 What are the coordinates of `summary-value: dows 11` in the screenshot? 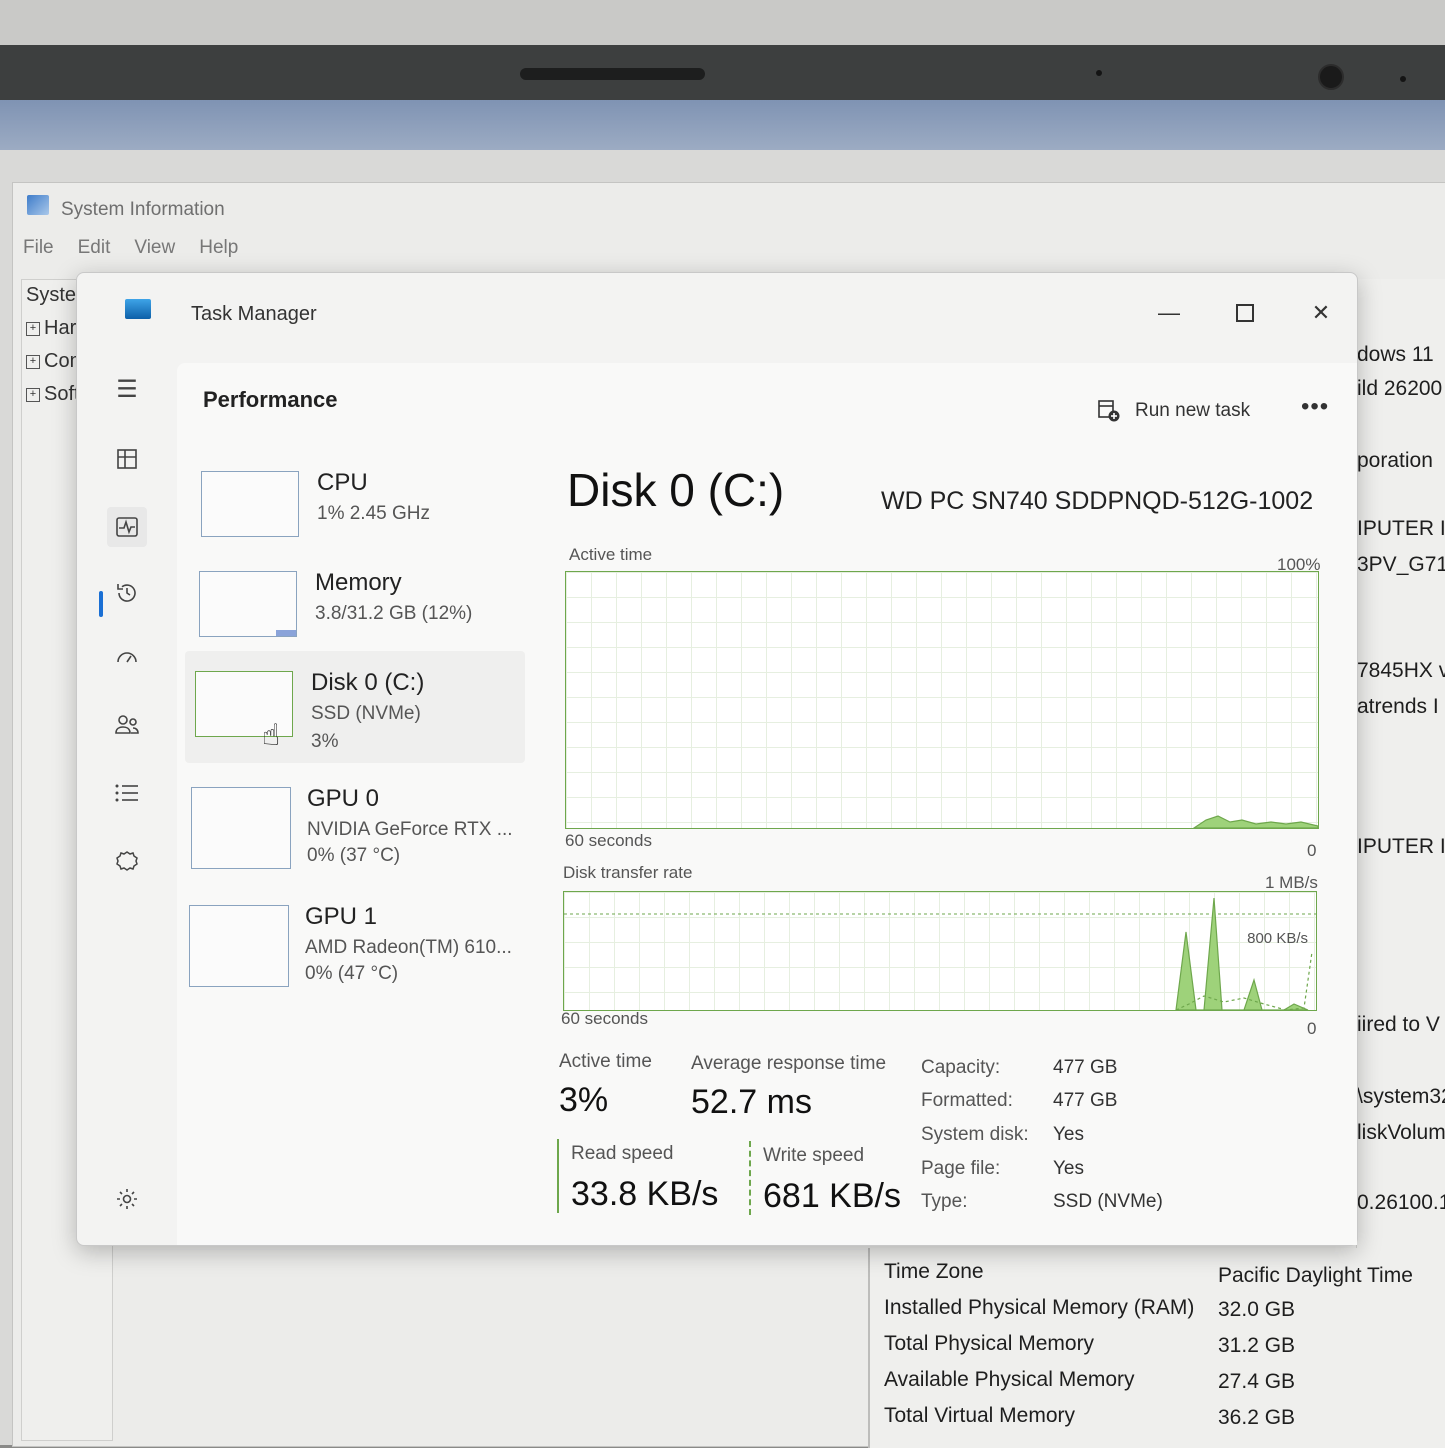 It's located at (1395, 354).